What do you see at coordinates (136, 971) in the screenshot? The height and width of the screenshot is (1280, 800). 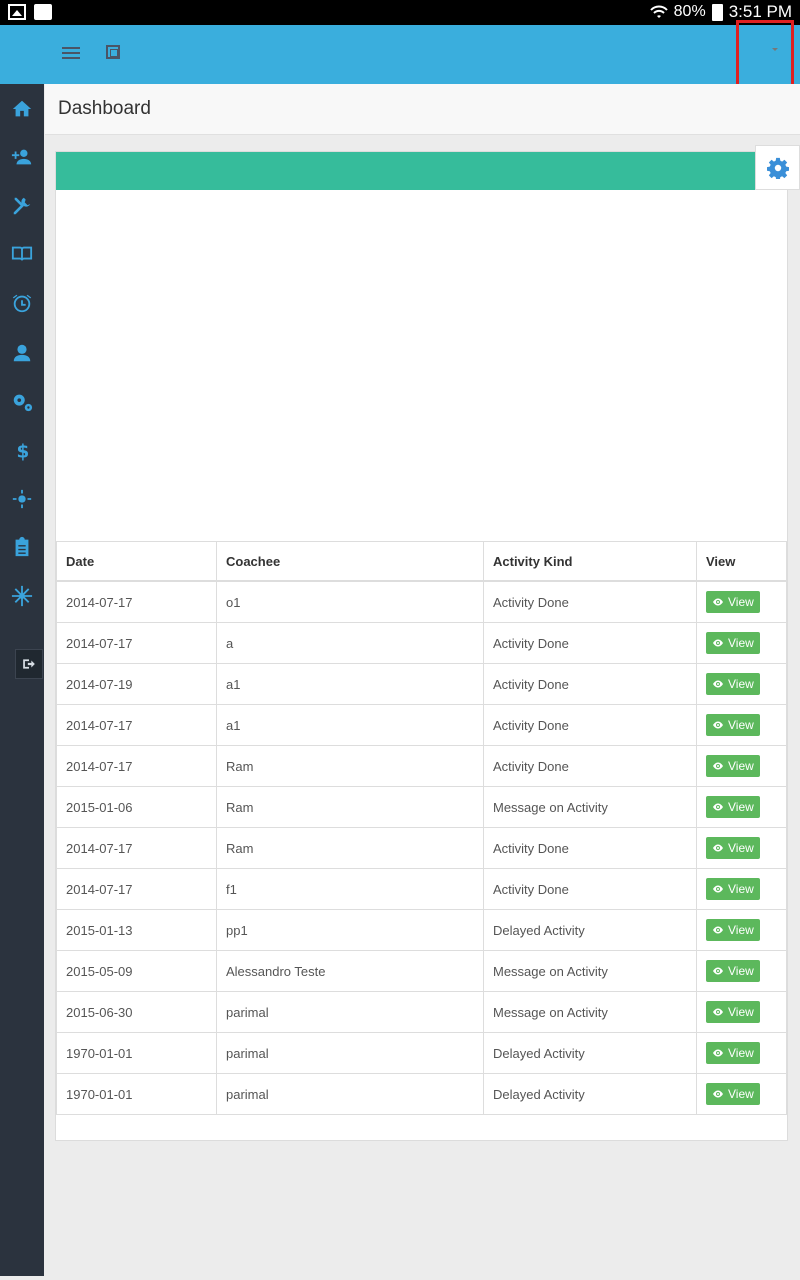 I see `cell-date: 2015-05-09` at bounding box center [136, 971].